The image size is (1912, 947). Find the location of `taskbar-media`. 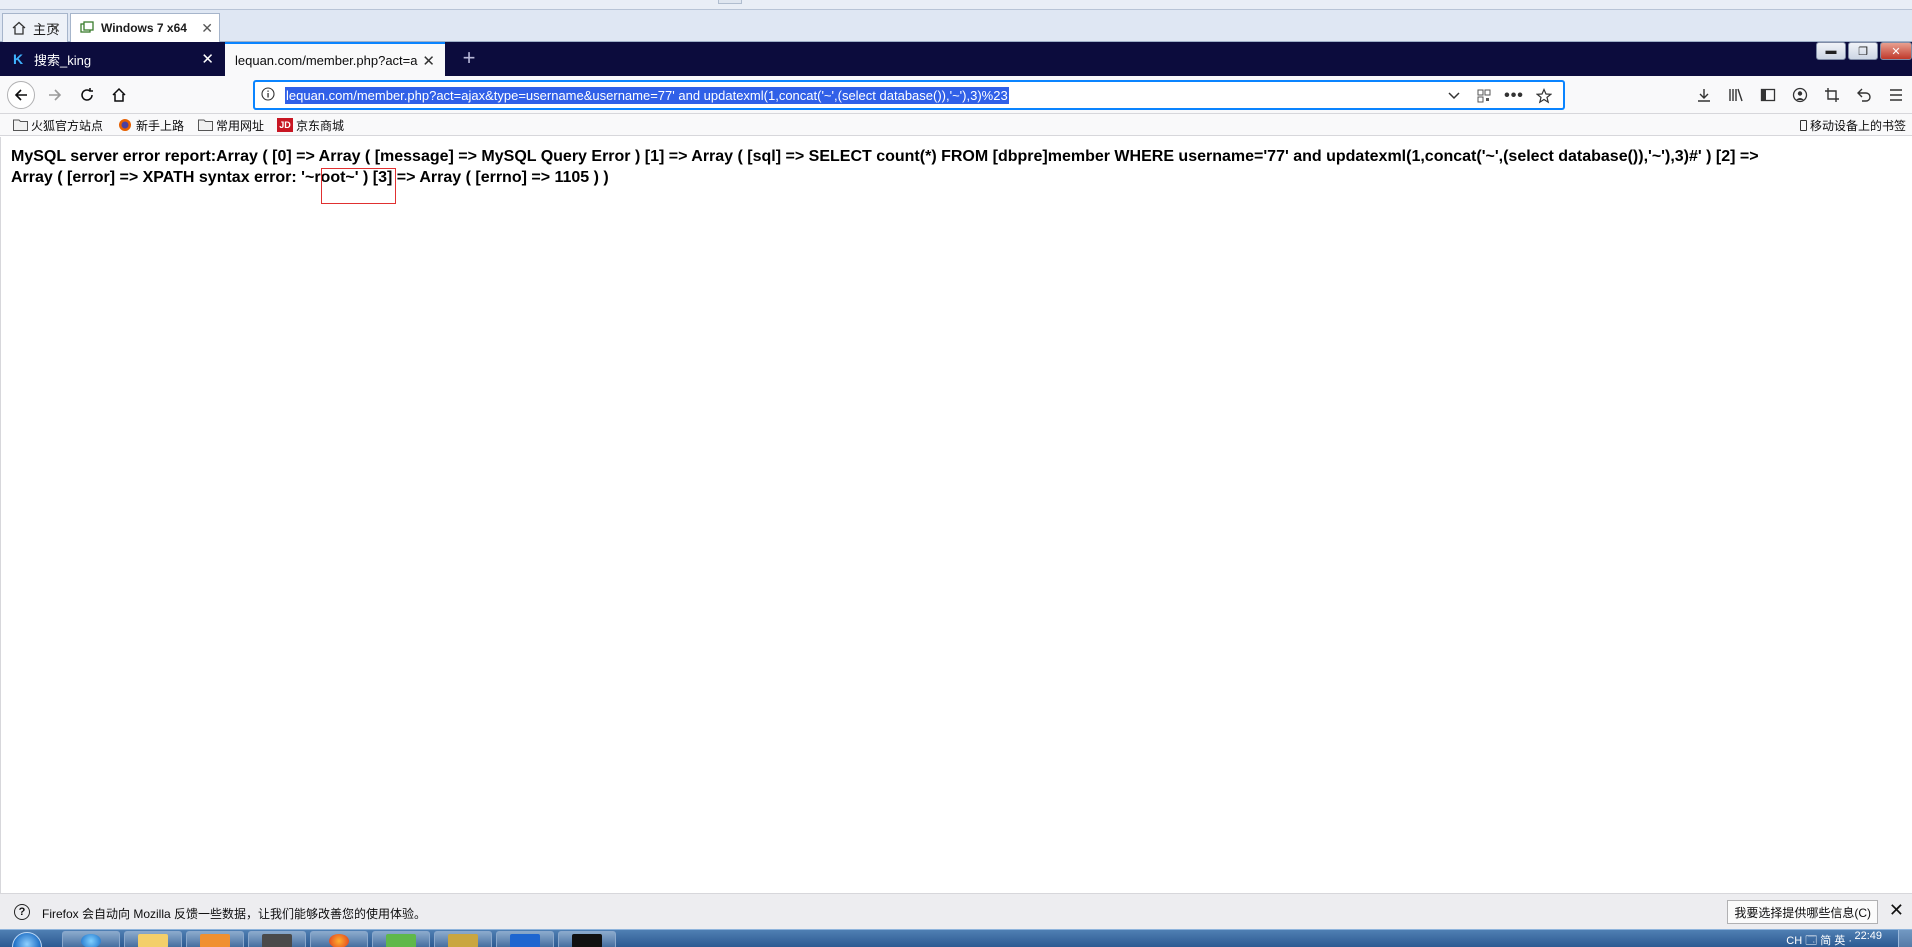

taskbar-media is located at coordinates (215, 939).